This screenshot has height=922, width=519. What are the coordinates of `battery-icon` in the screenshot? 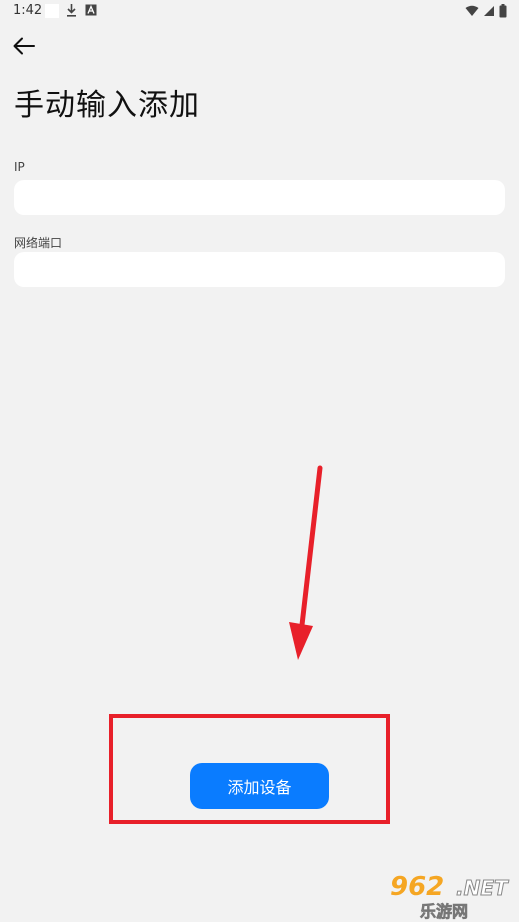 It's located at (503, 11).